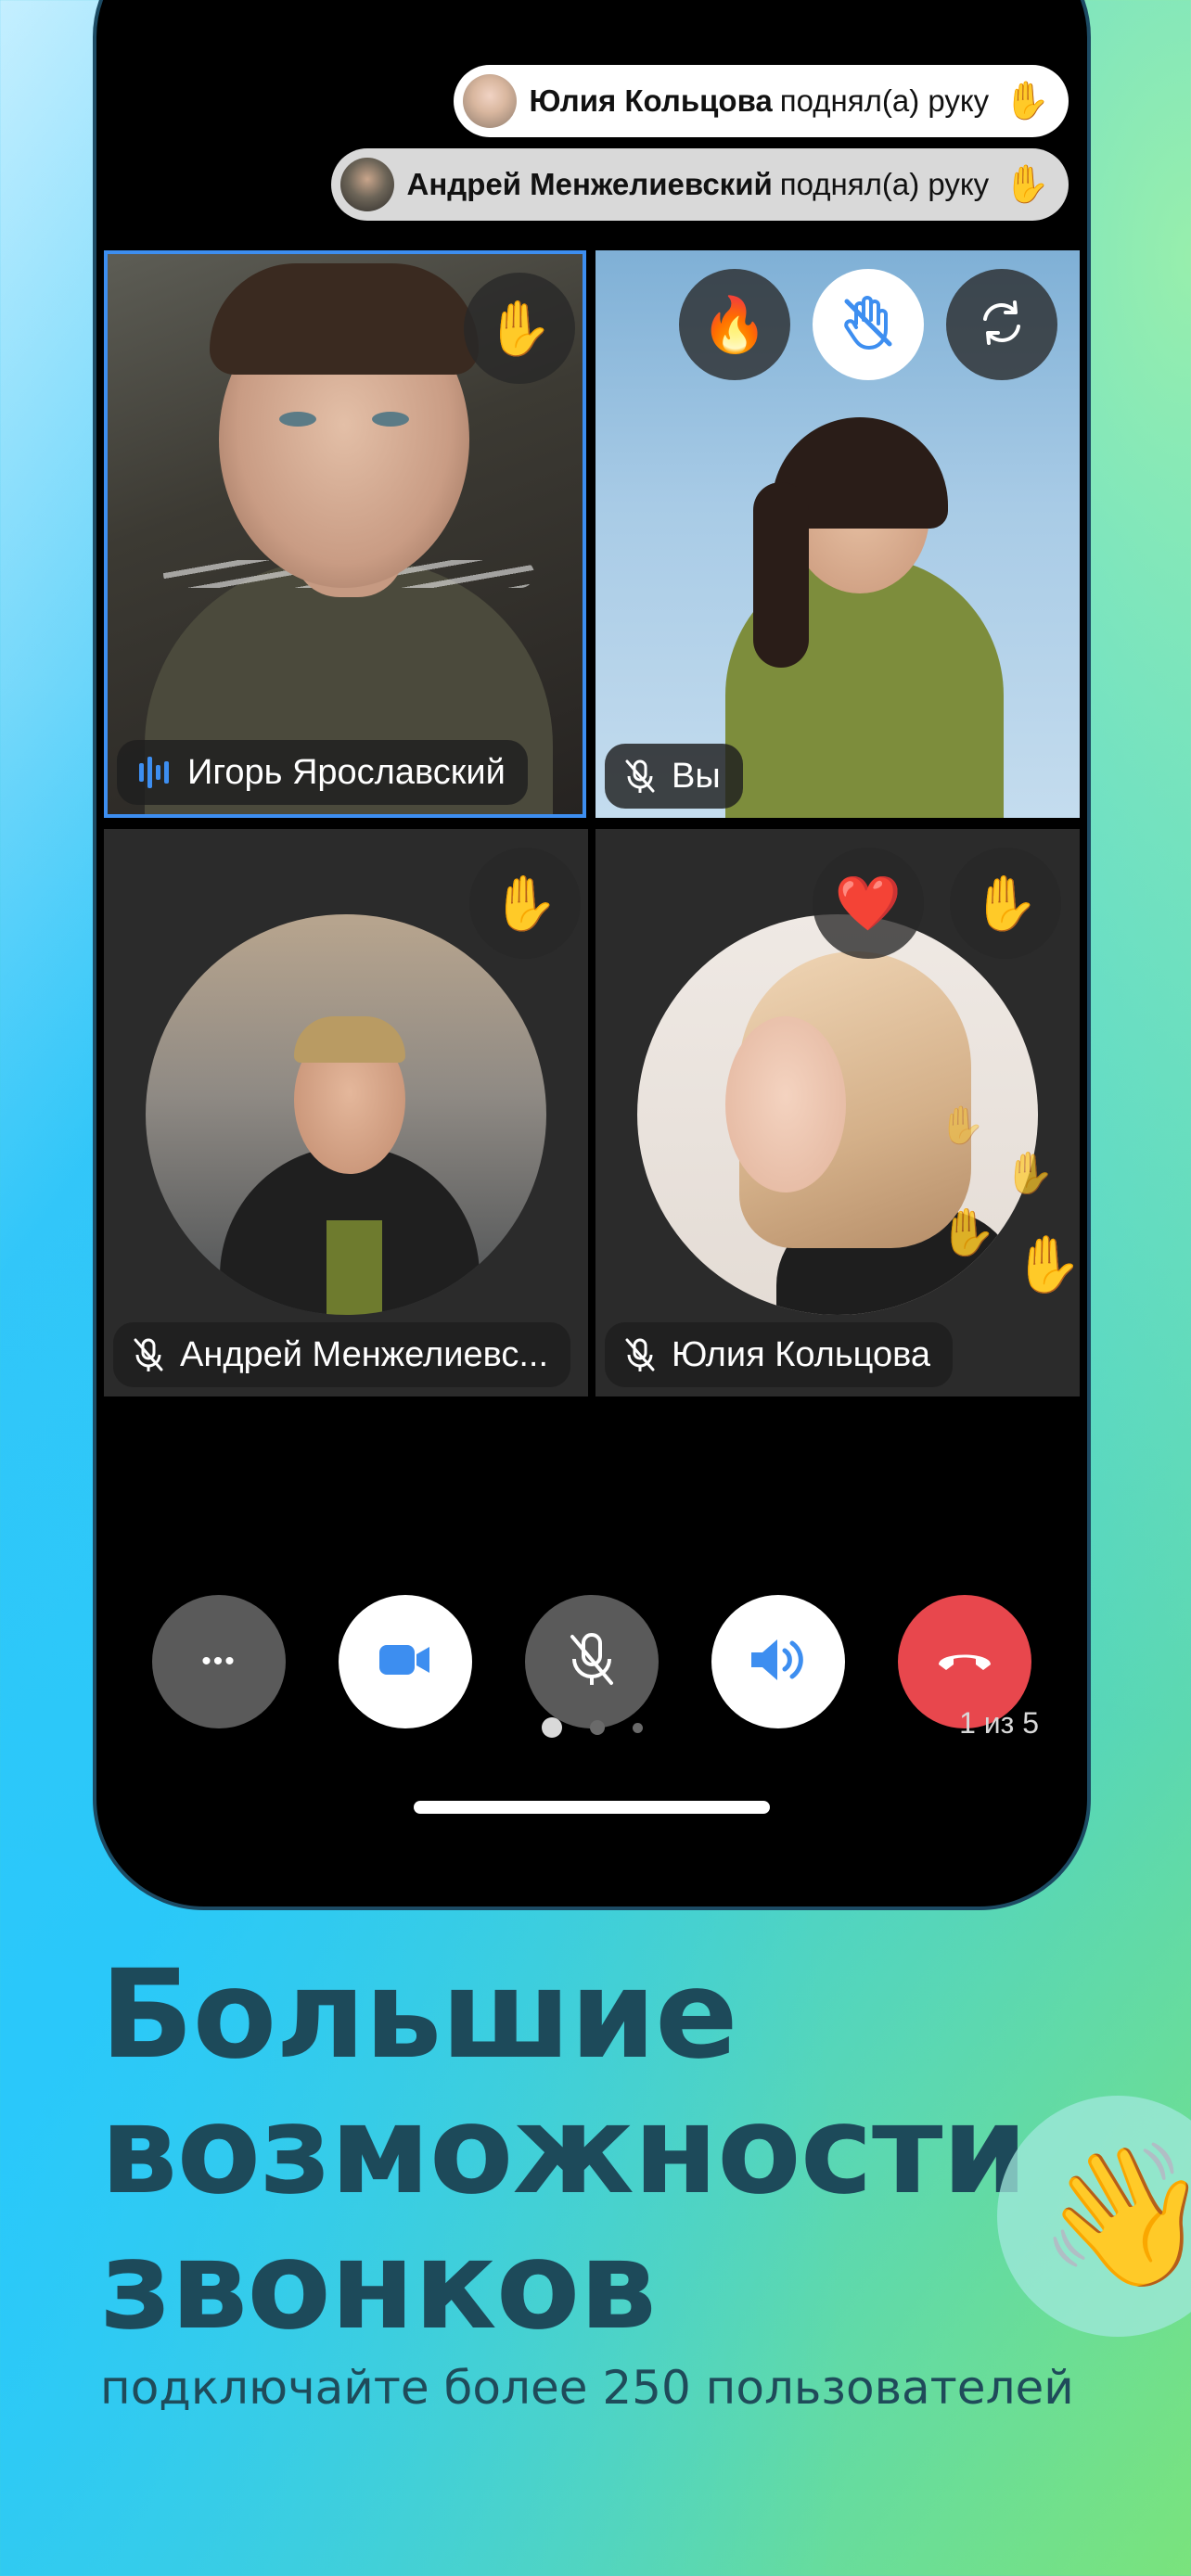  I want to click on participant-name-pill: Игорь Ярославский, so click(322, 772).